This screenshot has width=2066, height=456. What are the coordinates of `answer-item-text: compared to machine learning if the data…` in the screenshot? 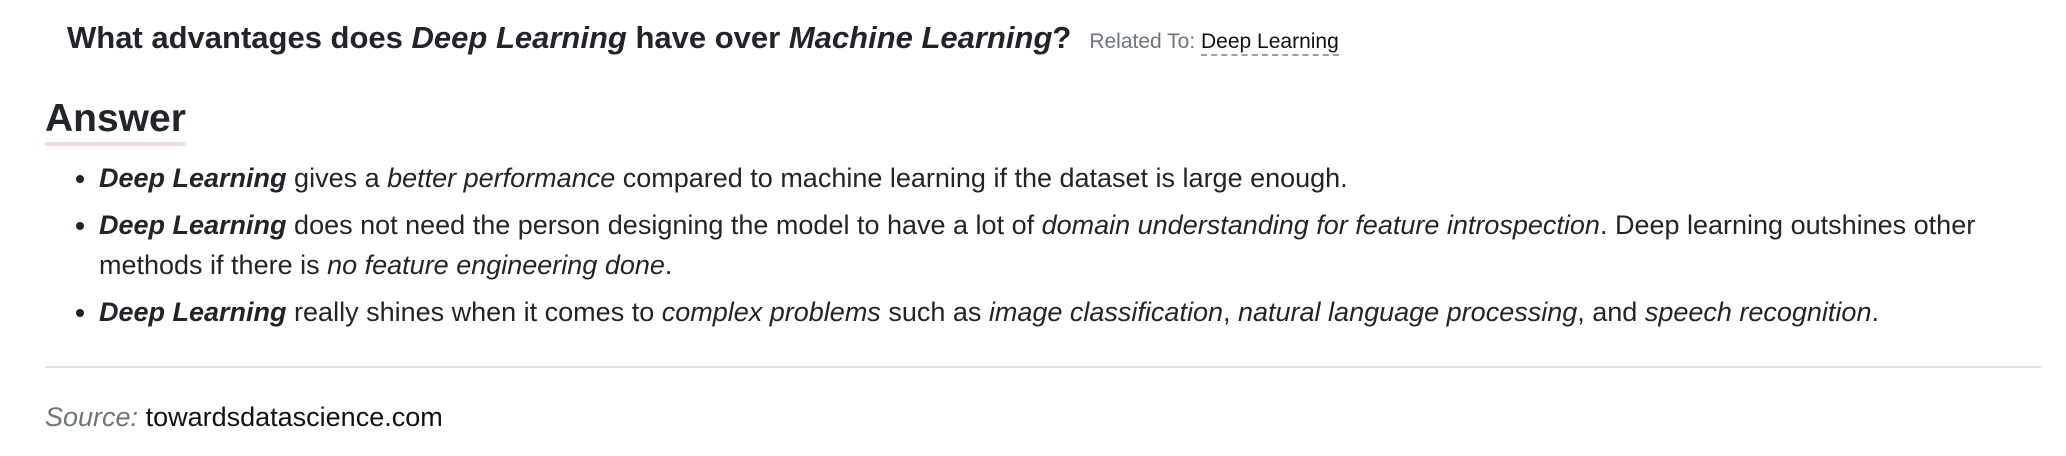 It's located at (981, 178).